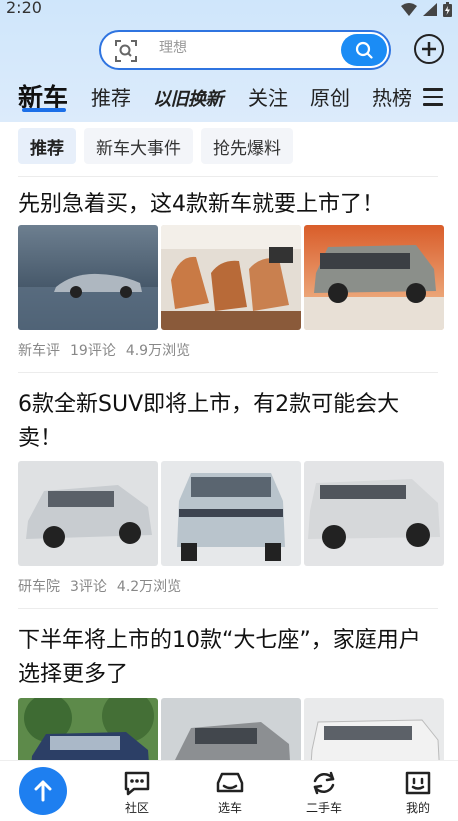 Image resolution: width=458 pixels, height=821 pixels. I want to click on search-icon, so click(364, 50).